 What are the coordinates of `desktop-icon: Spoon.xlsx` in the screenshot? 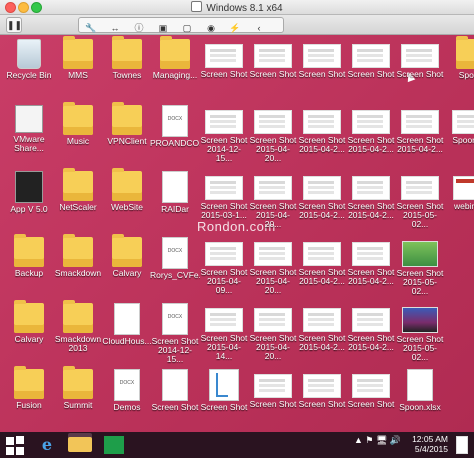 It's located at (420, 390).